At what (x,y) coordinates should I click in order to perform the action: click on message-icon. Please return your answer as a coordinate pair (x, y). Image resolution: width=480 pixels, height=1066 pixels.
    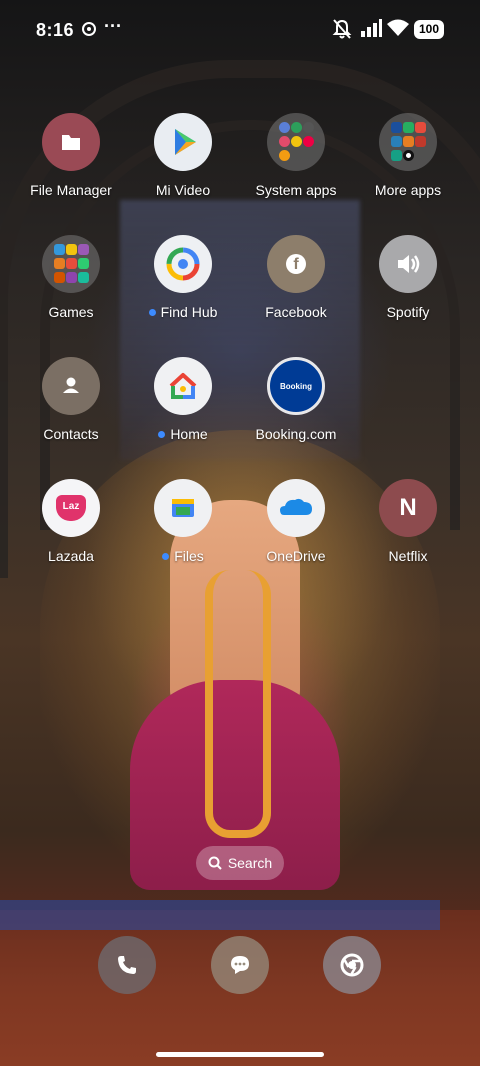
    Looking at the image, I should click on (240, 965).